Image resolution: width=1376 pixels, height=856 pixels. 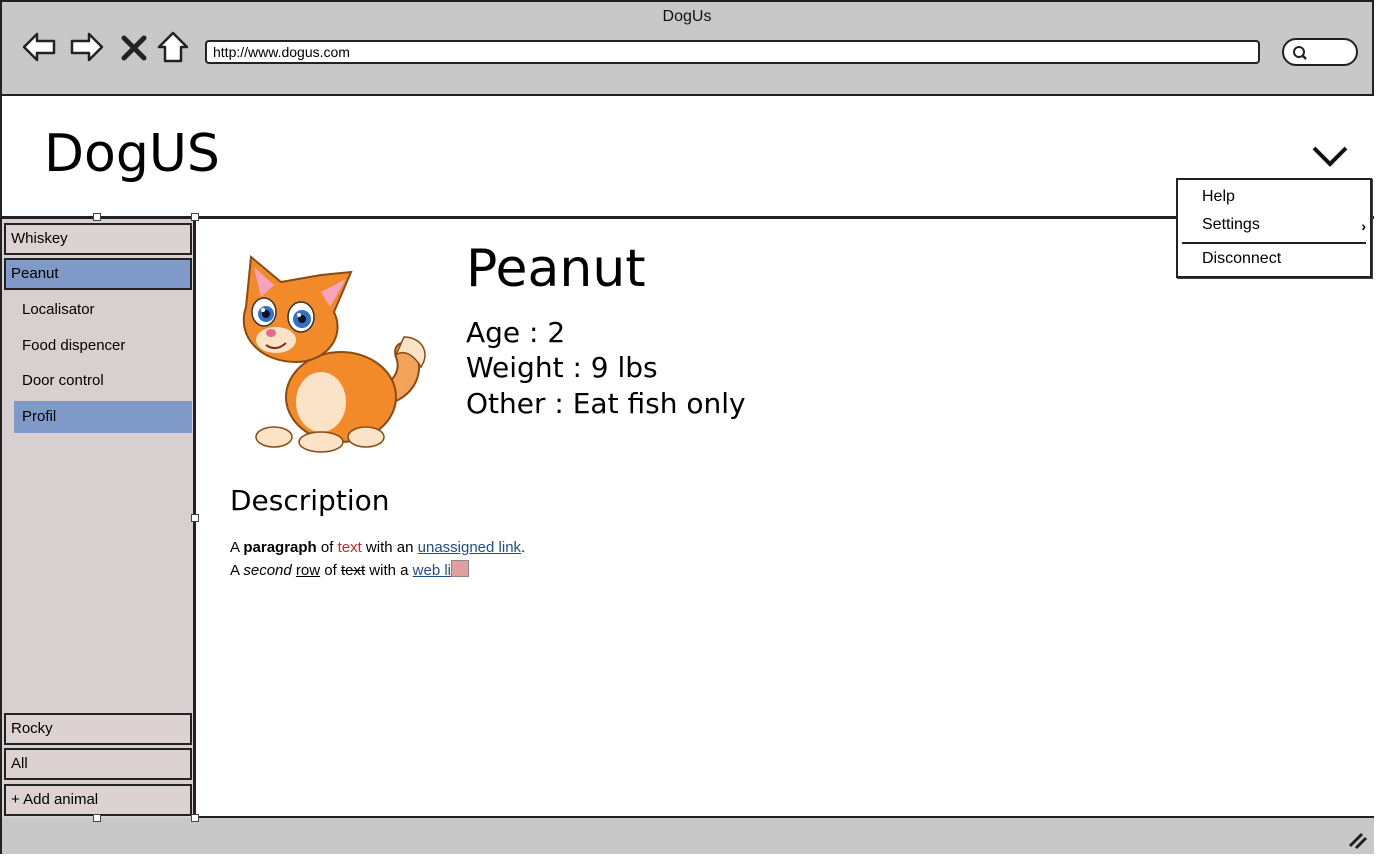 What do you see at coordinates (98, 764) in the screenshot?
I see `sidebar-item-all: All` at bounding box center [98, 764].